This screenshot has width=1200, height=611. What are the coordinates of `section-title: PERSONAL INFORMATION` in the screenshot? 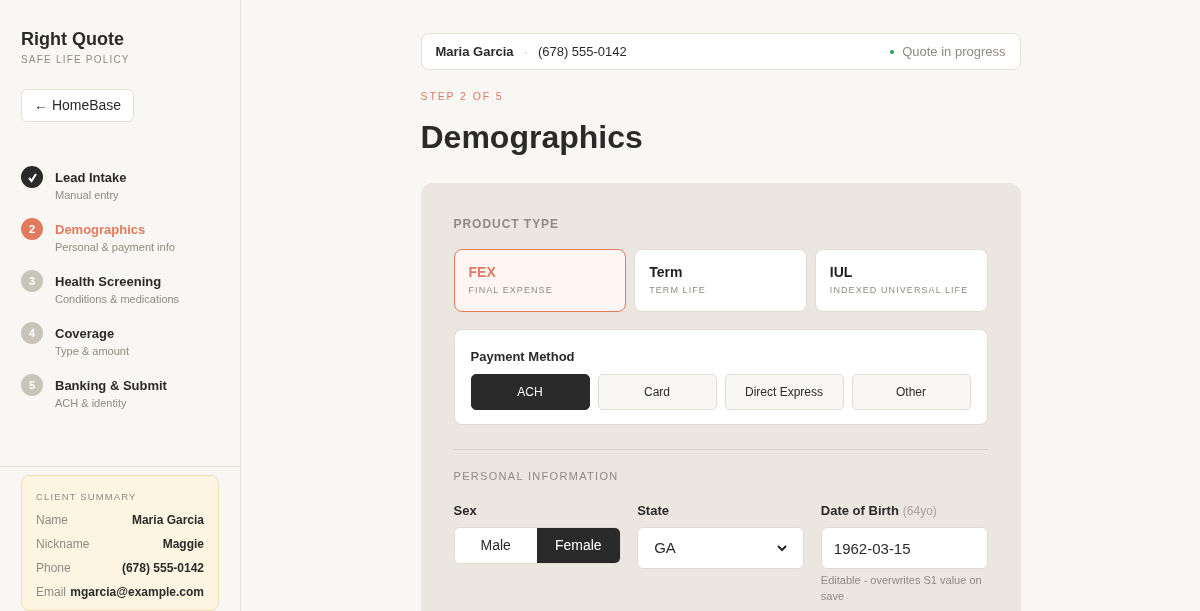 It's located at (536, 477).